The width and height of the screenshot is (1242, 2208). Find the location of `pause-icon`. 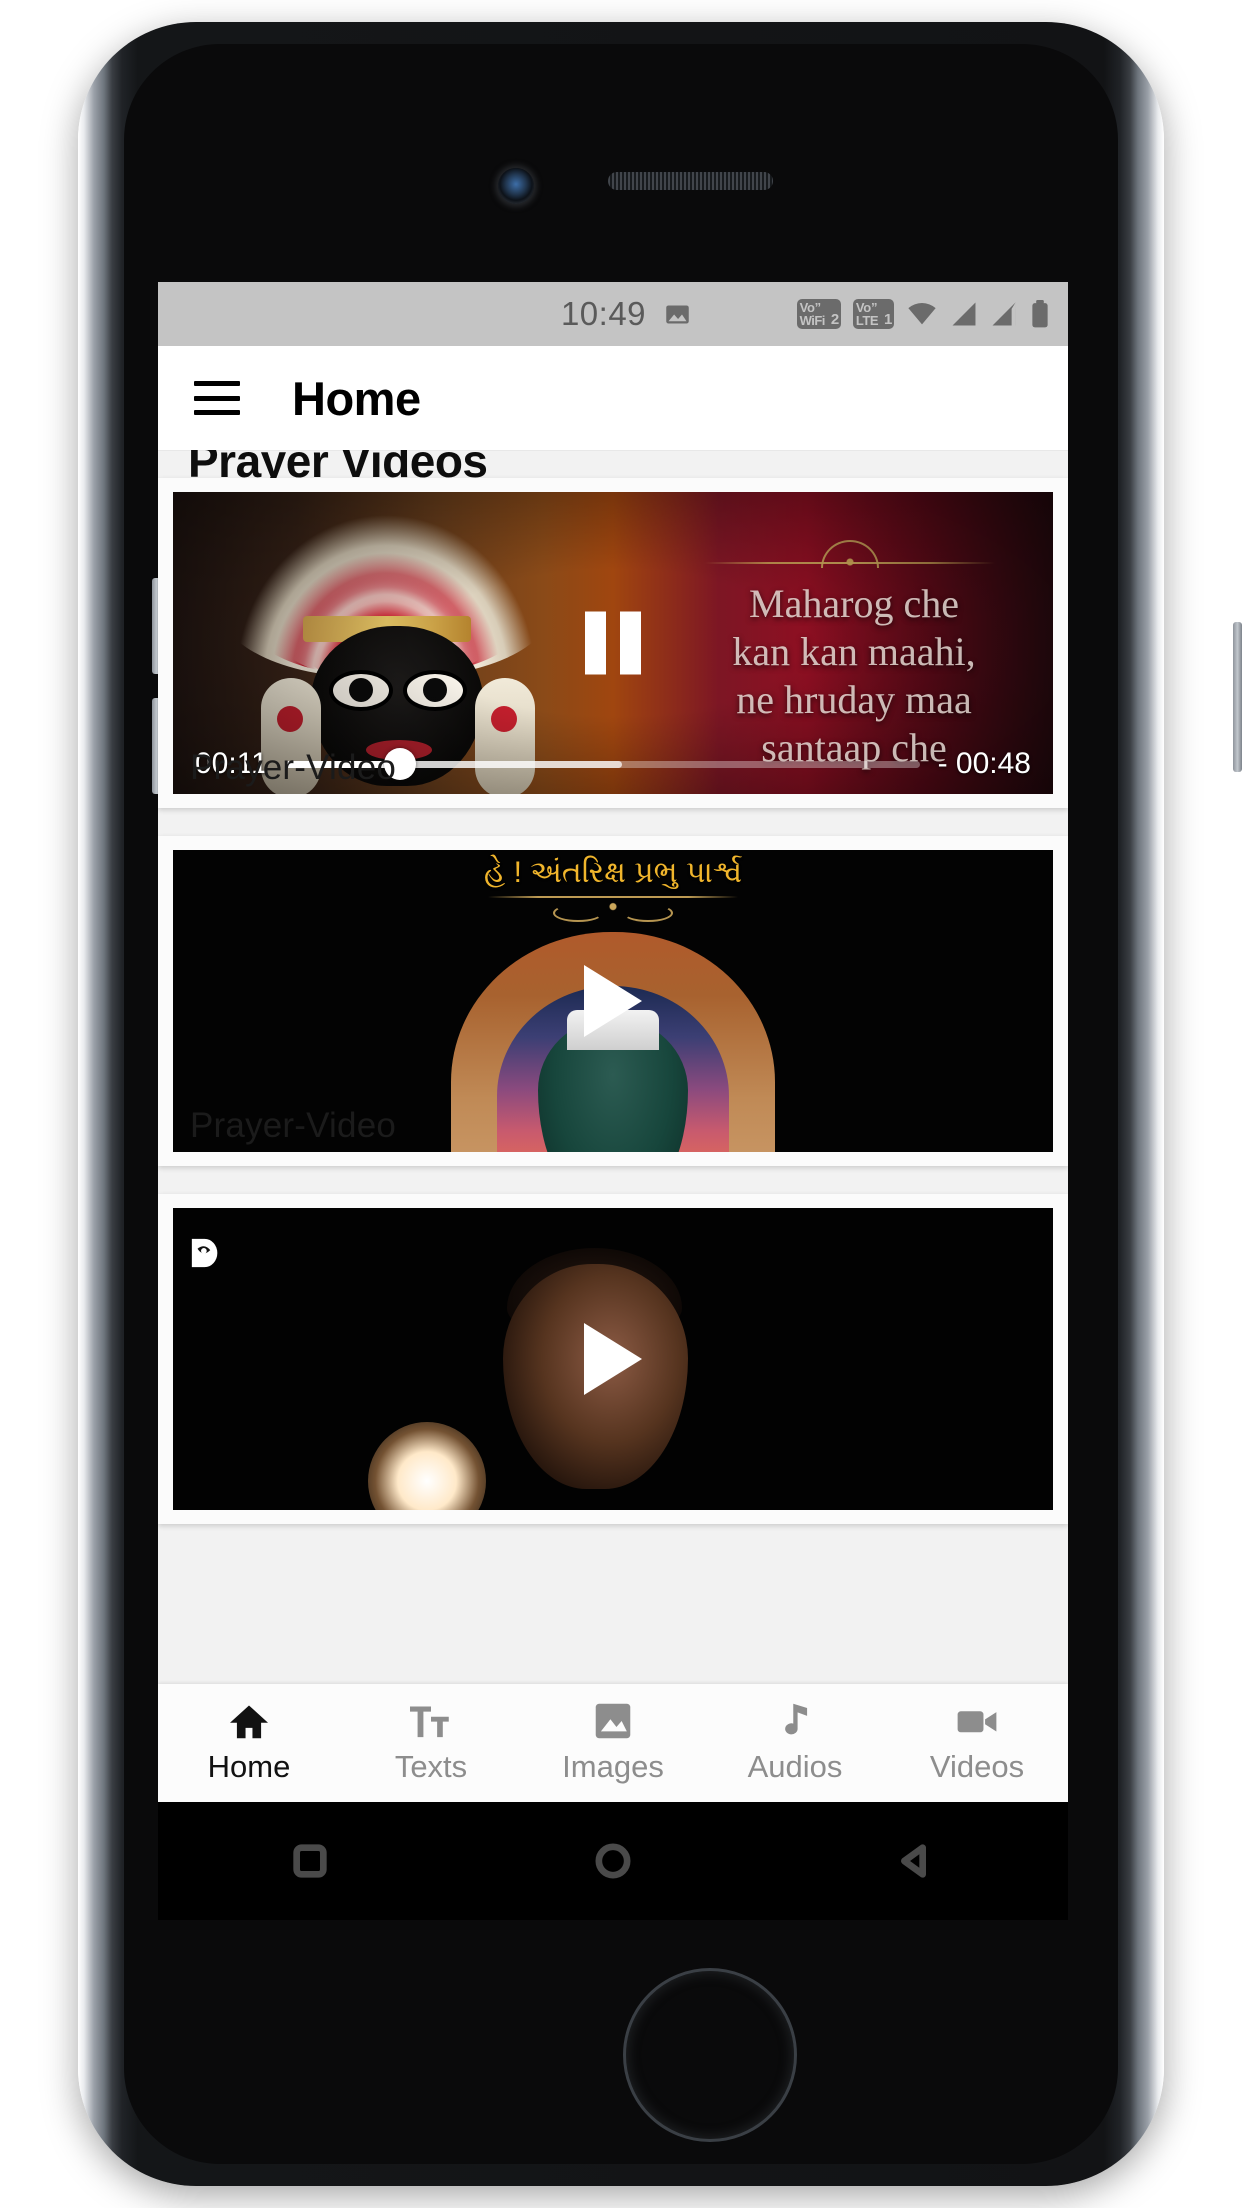

pause-icon is located at coordinates (613, 643).